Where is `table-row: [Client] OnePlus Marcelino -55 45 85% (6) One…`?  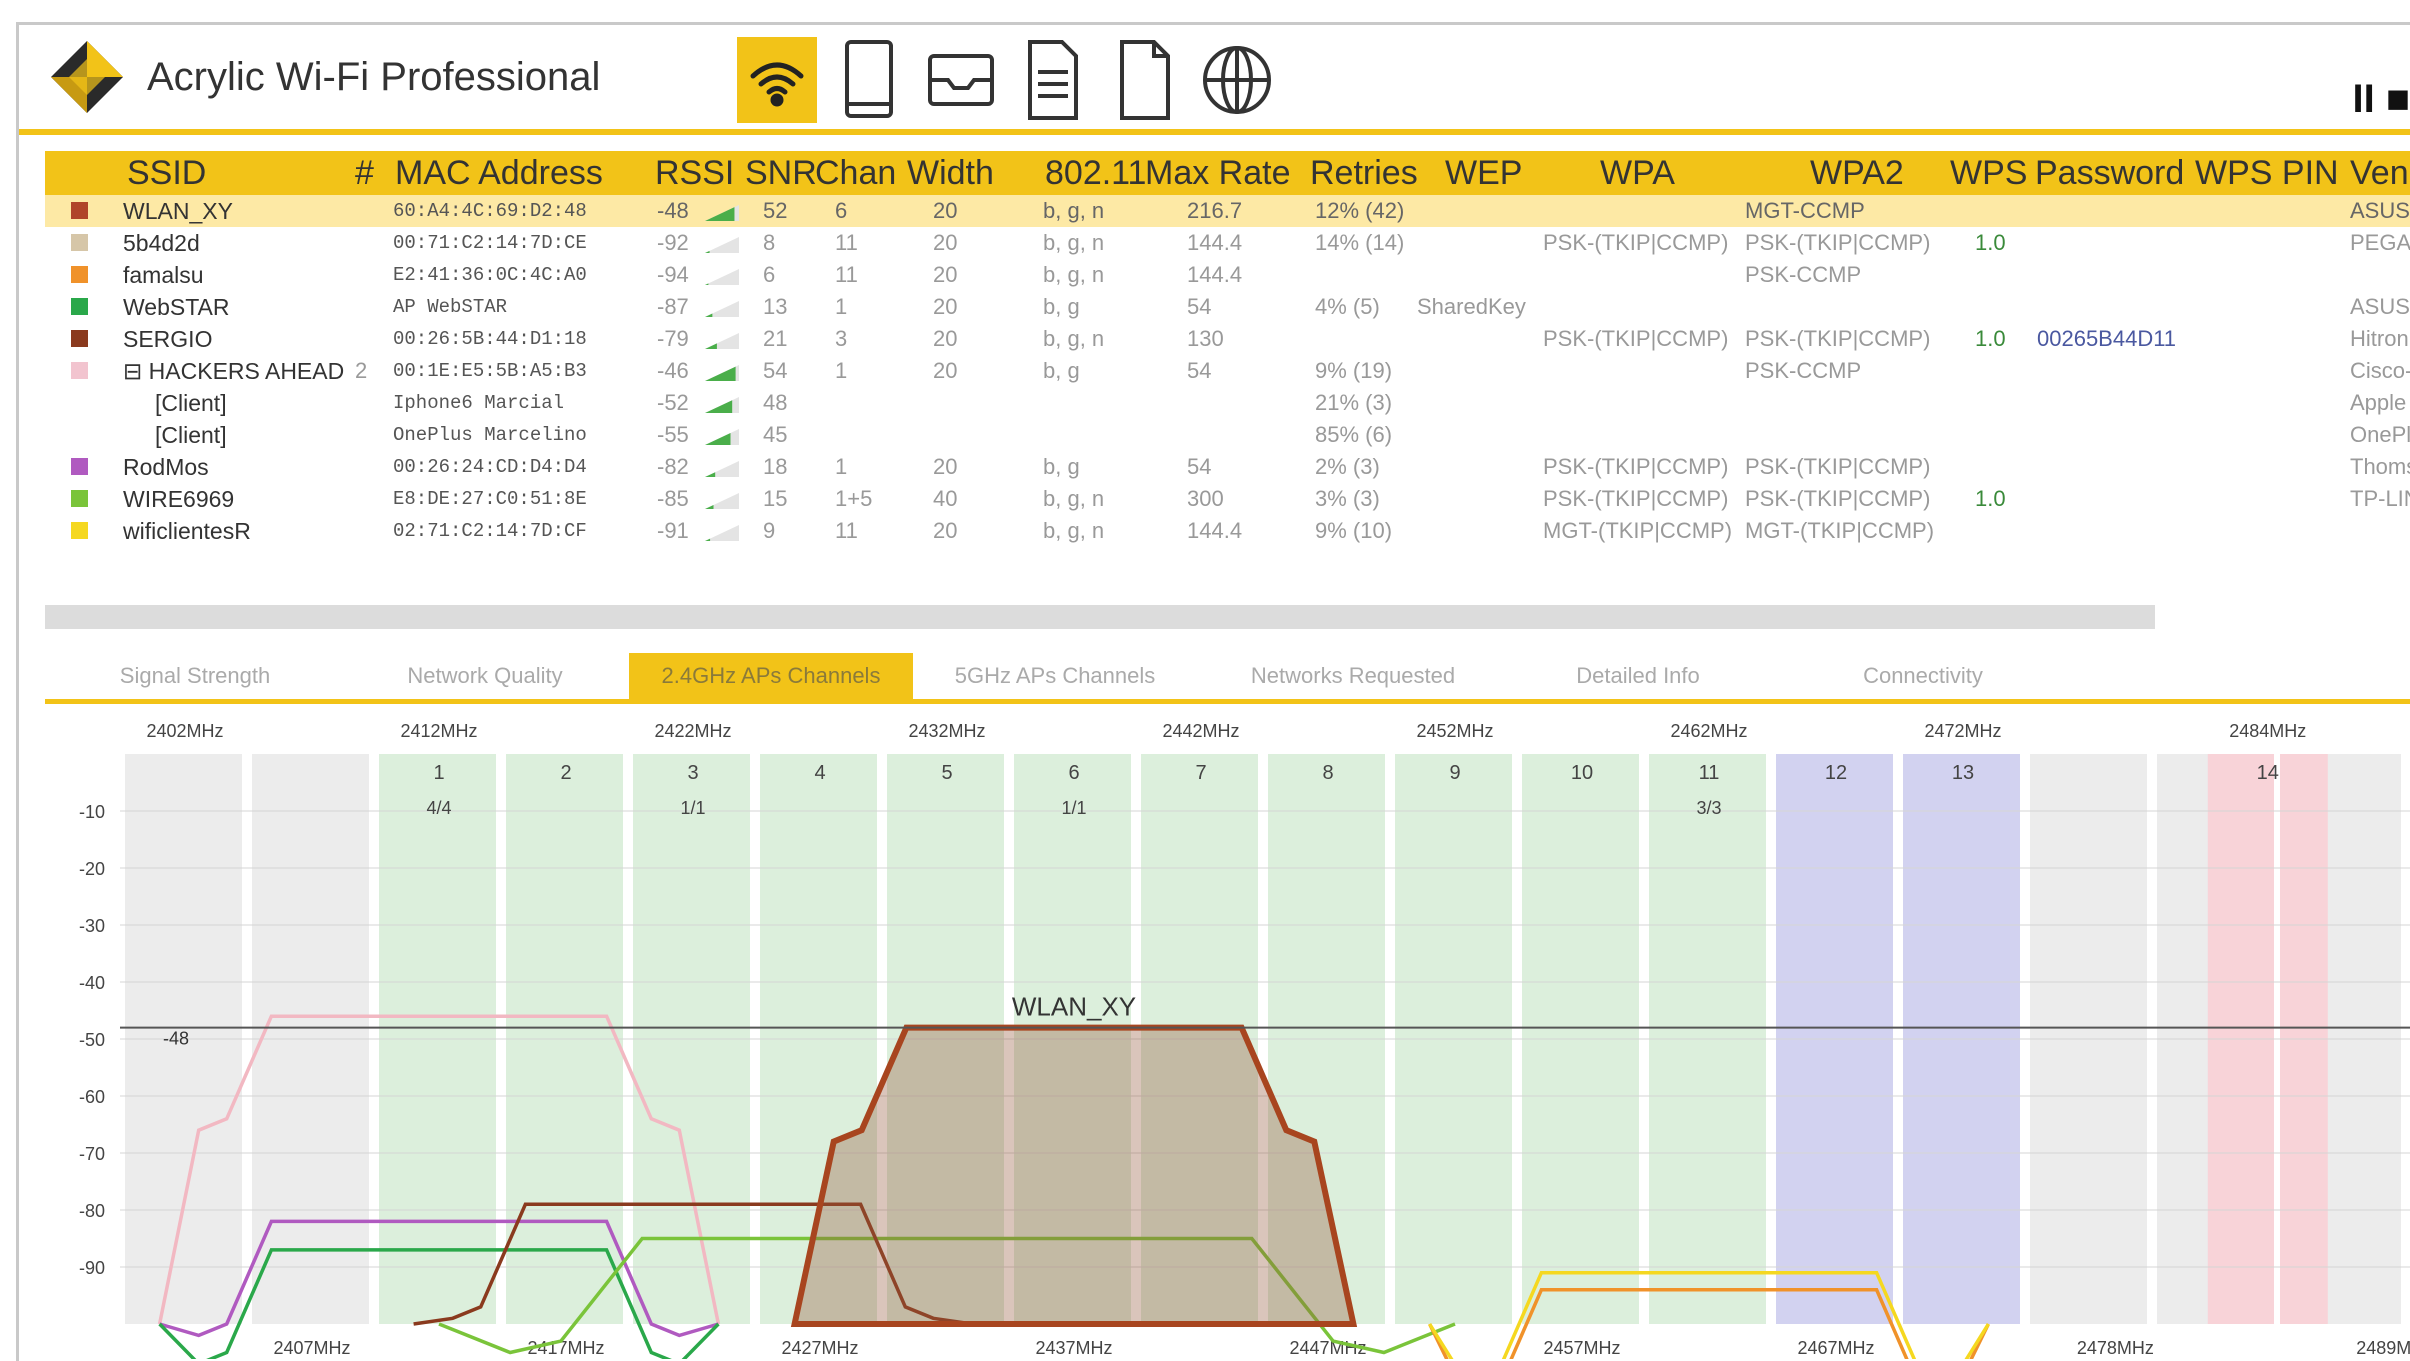 table-row: [Client] OnePlus Marcelino -55 45 85% (6) One… is located at coordinates (1227, 435).